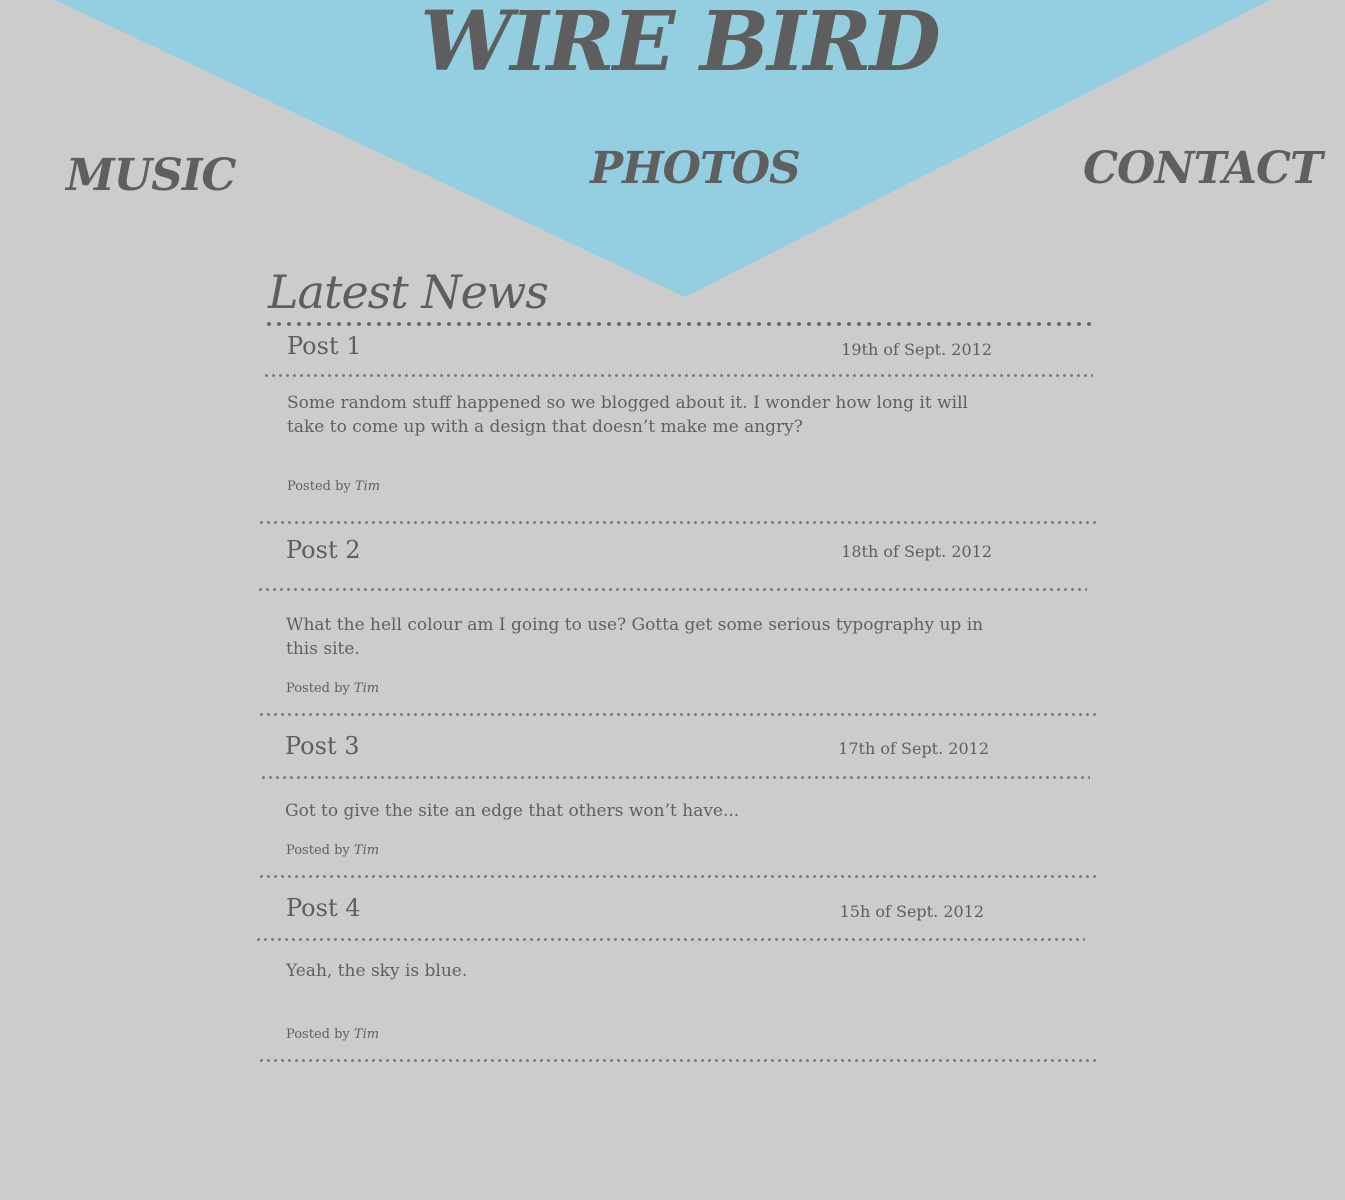  Describe the element at coordinates (675, 350) in the screenshot. I see `post-header: Post 1 19th of Sept. 2012` at that location.